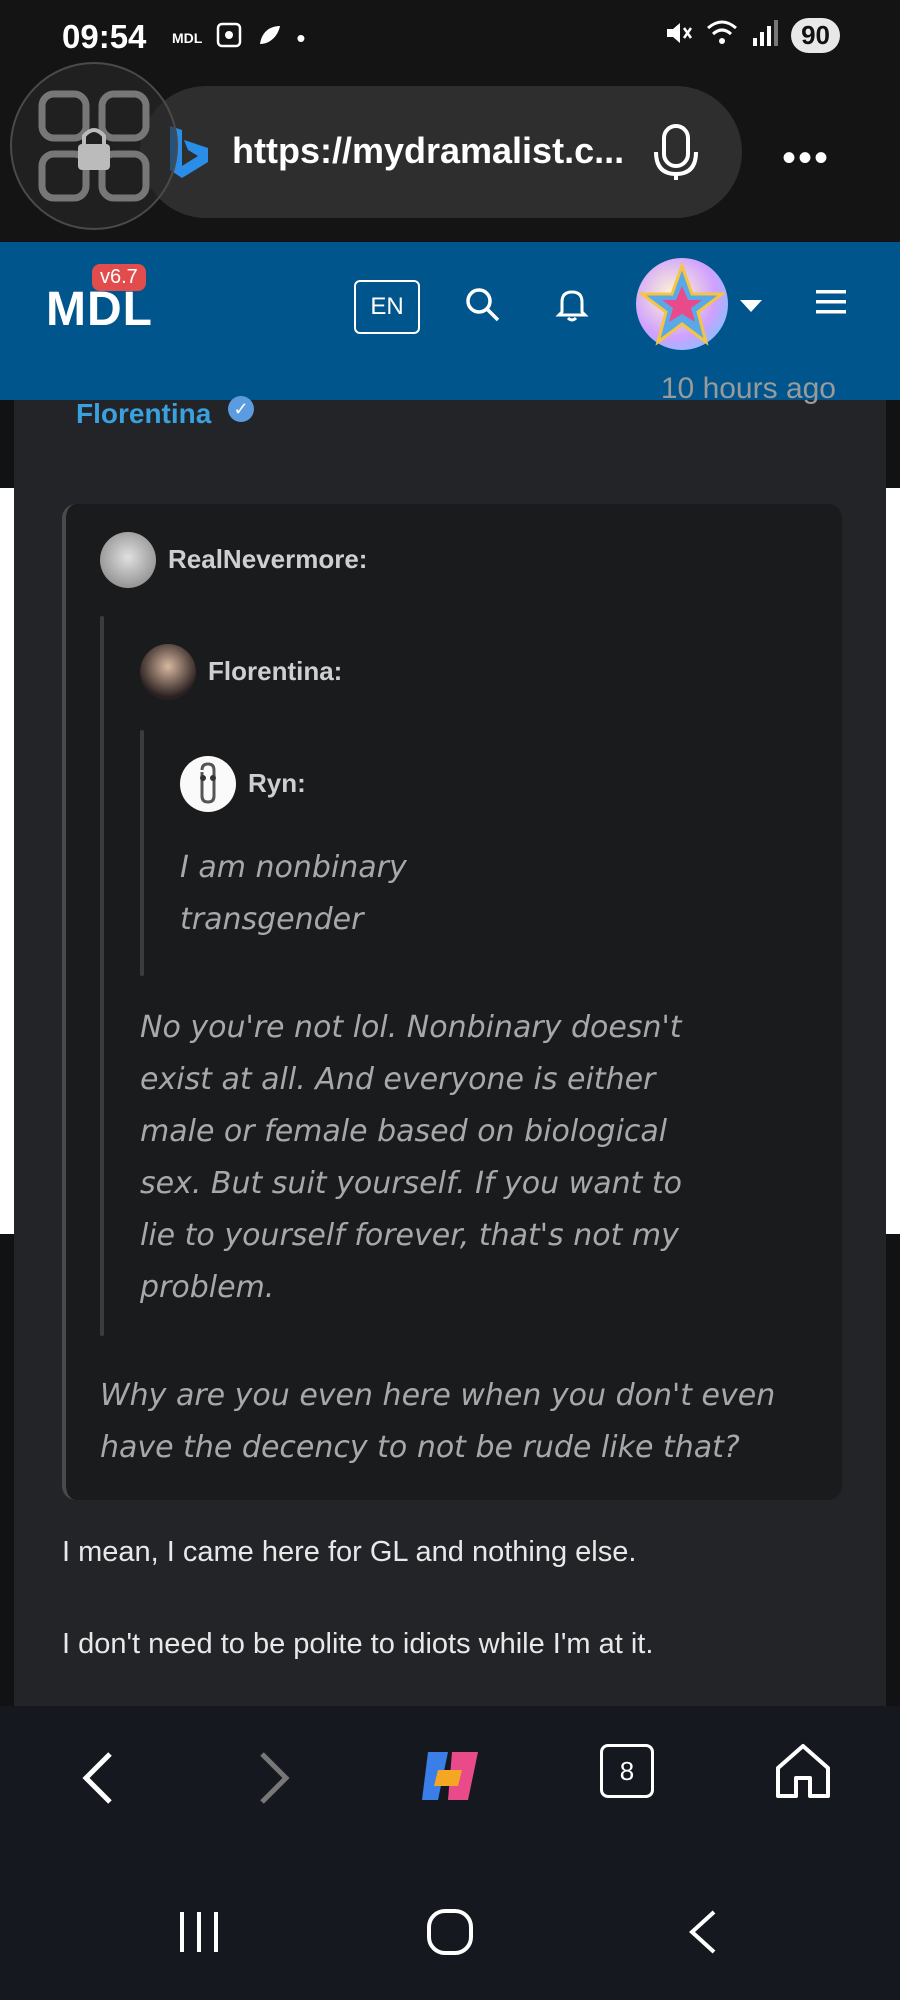  Describe the element at coordinates (268, 559) in the screenshot. I see `quote-author: RealNevermore:` at that location.